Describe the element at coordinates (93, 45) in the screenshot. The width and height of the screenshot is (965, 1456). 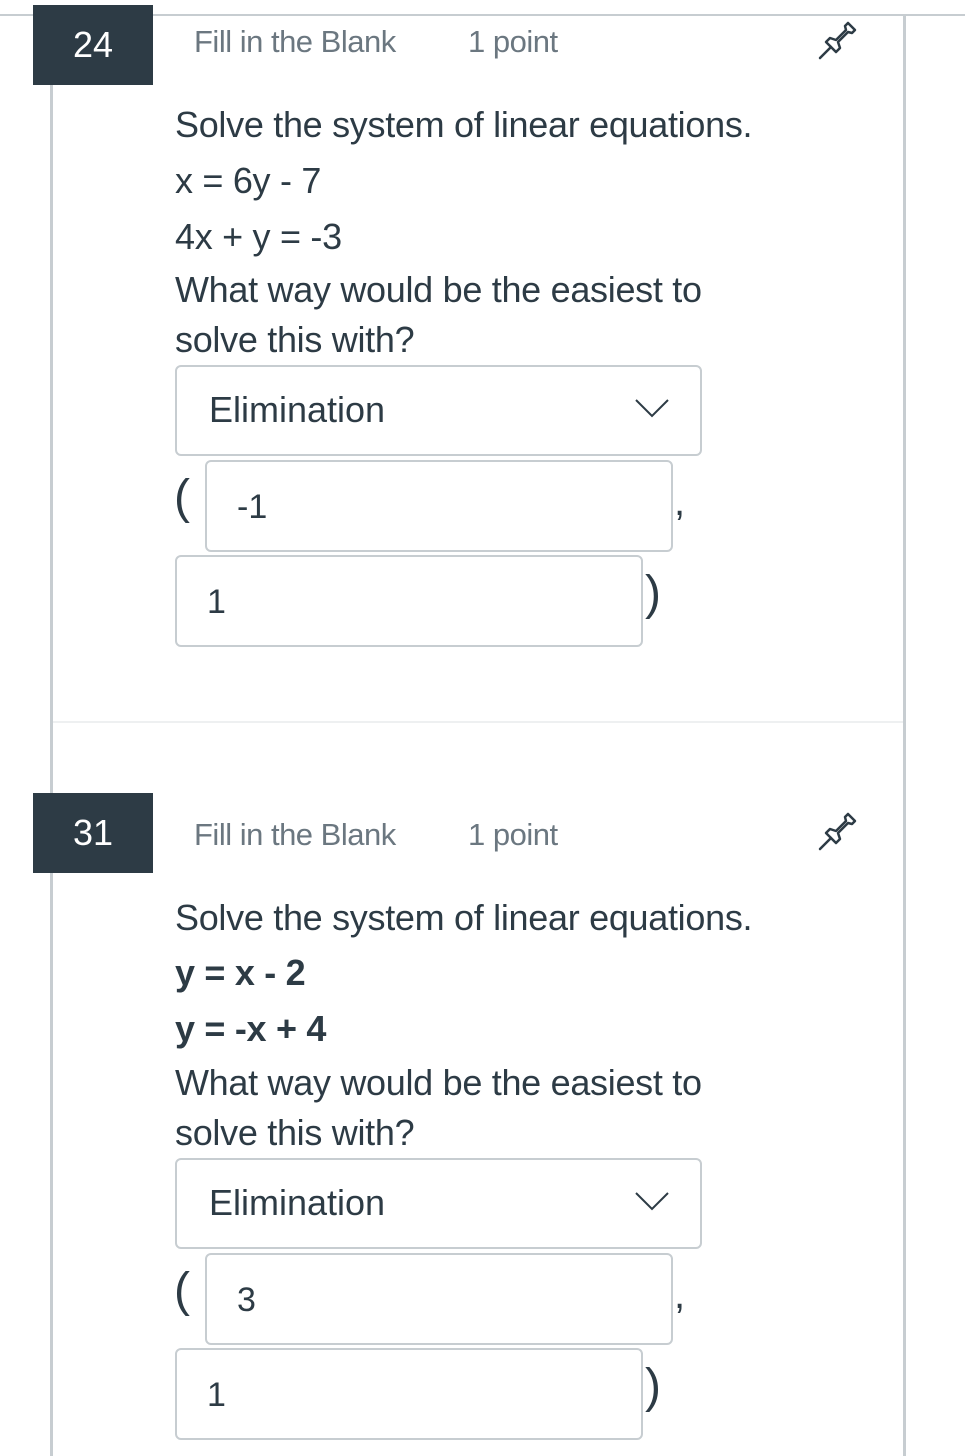
I see `question-number-badge: 24` at that location.